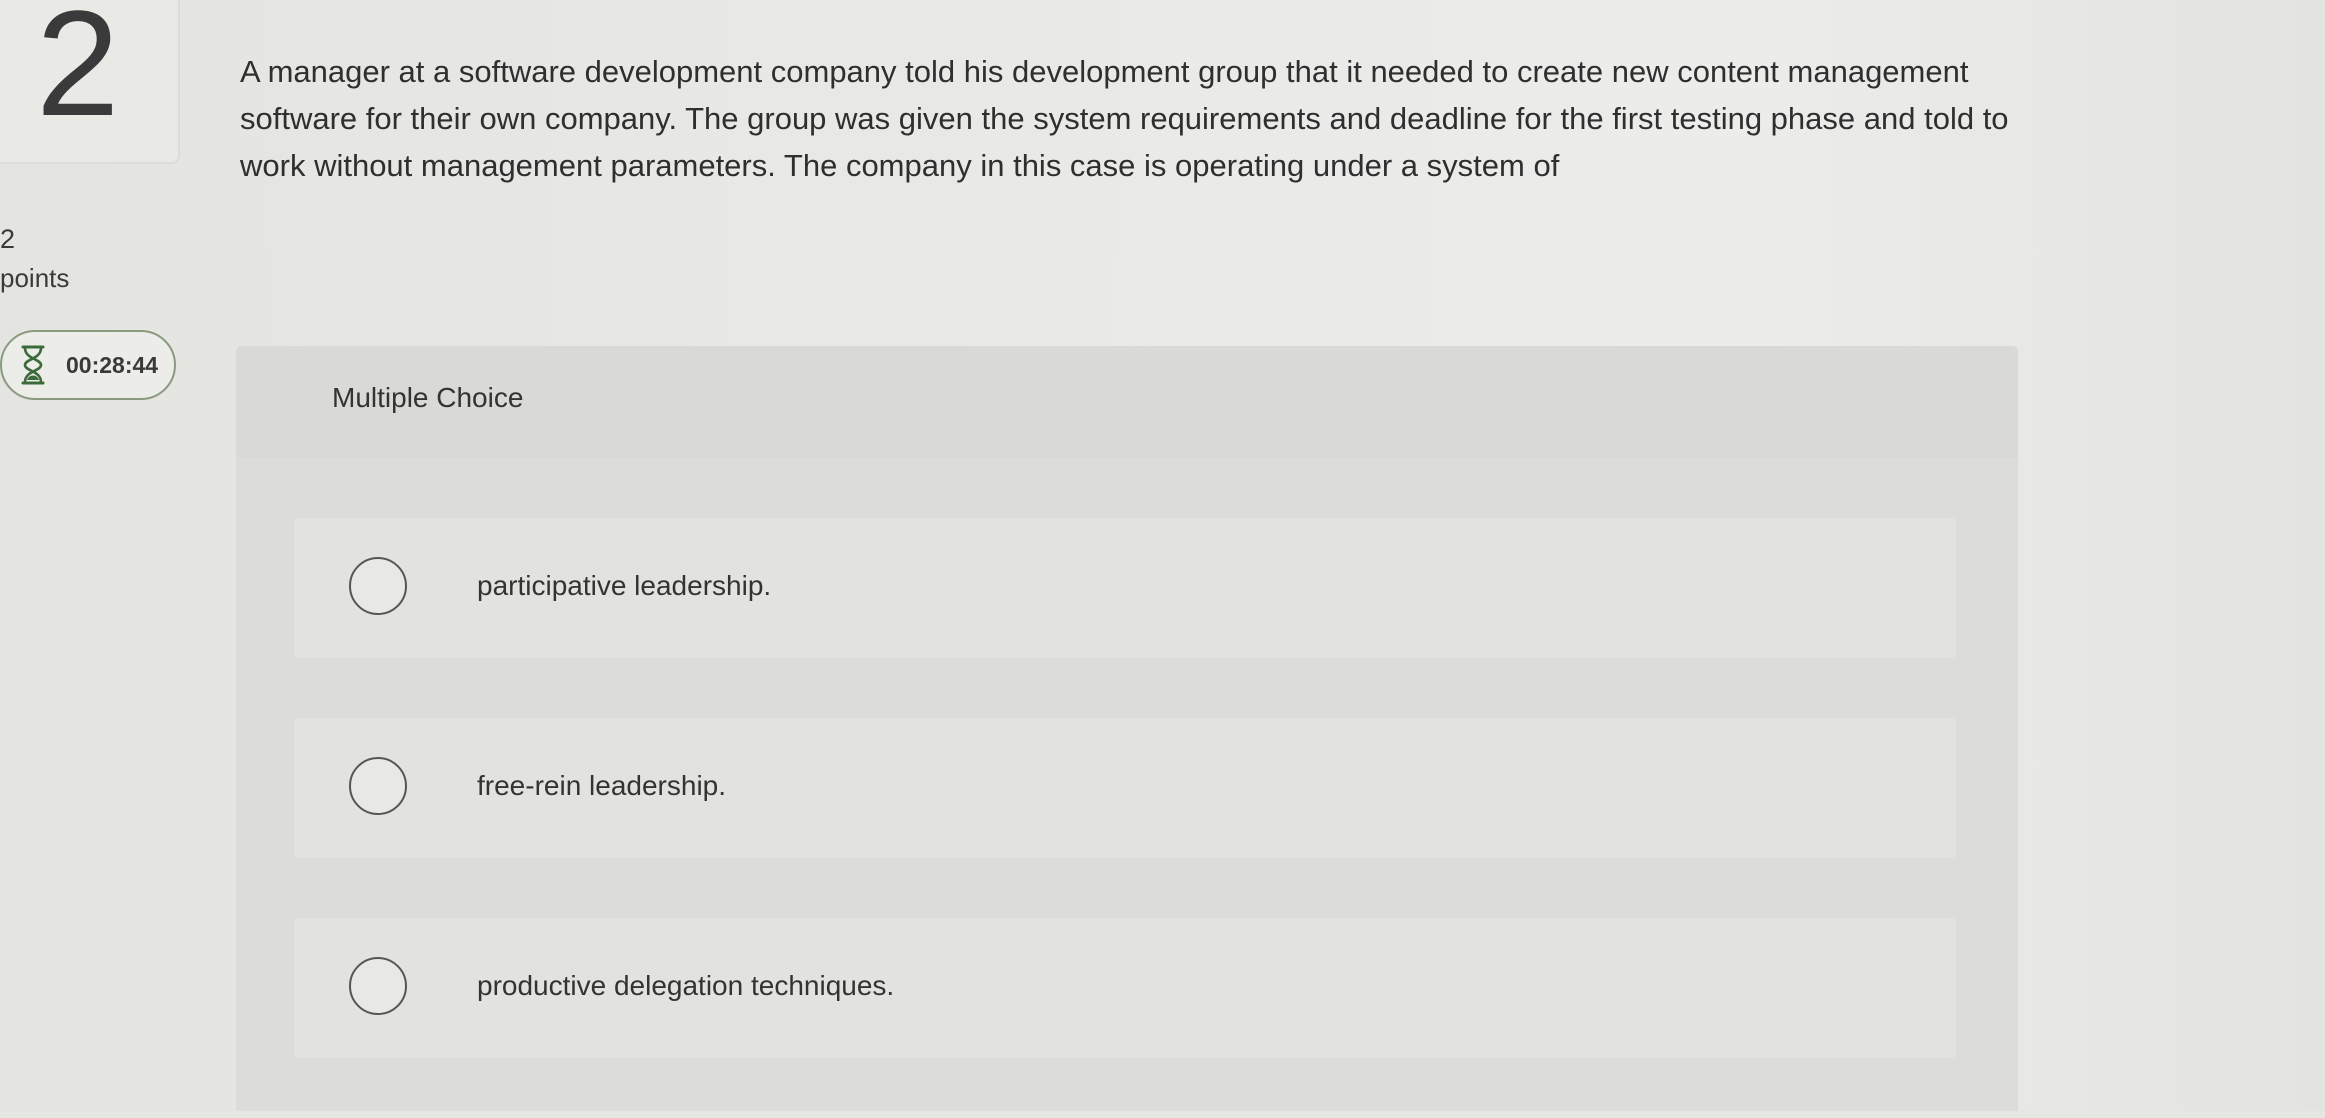  I want to click on option-label: participative leadership., so click(624, 585).